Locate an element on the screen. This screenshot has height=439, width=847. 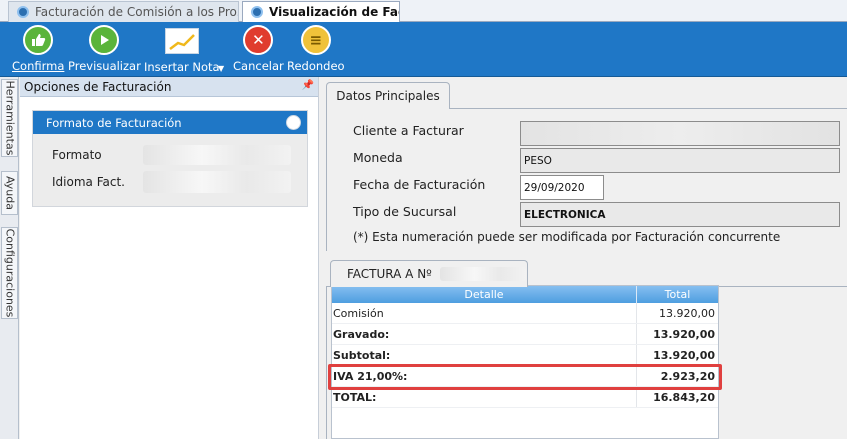
tab-label: Visualización de Factura is located at coordinates (334, 12).